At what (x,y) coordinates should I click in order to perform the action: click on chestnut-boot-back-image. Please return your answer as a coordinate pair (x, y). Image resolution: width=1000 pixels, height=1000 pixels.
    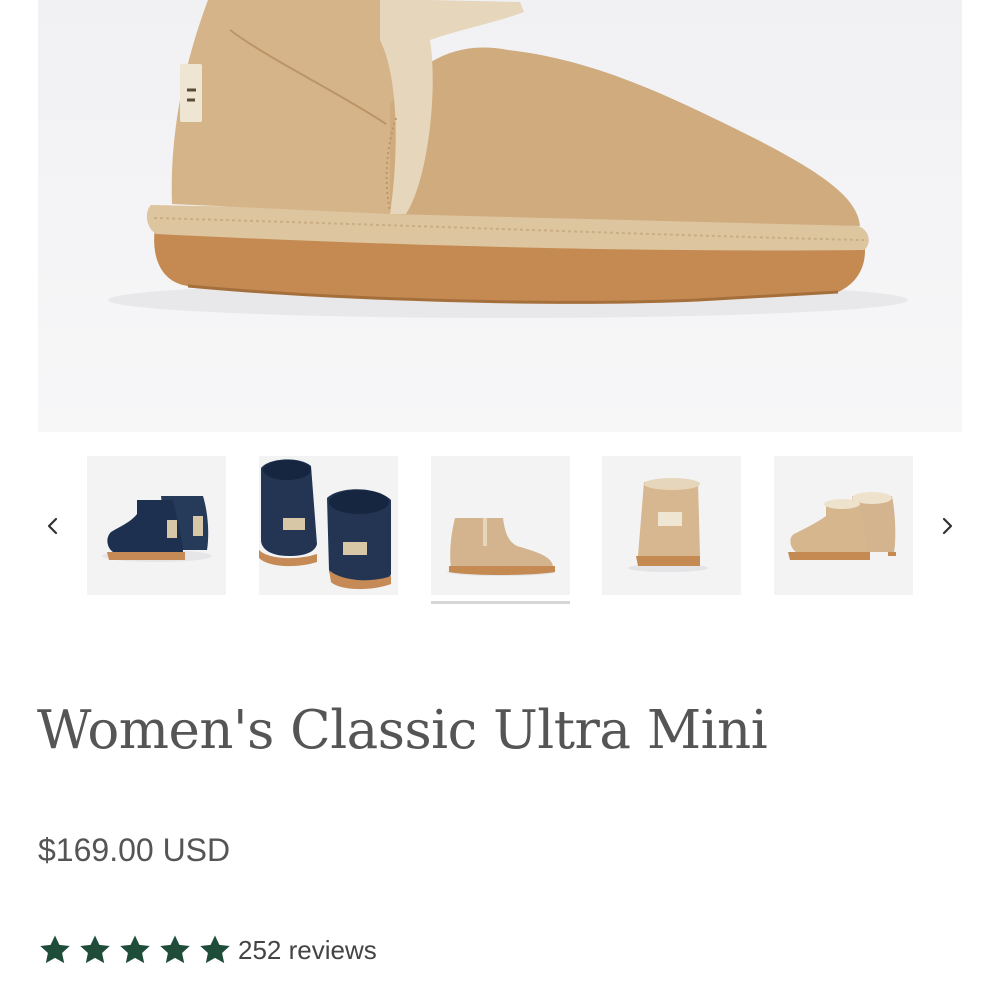
    Looking at the image, I should click on (668, 525).